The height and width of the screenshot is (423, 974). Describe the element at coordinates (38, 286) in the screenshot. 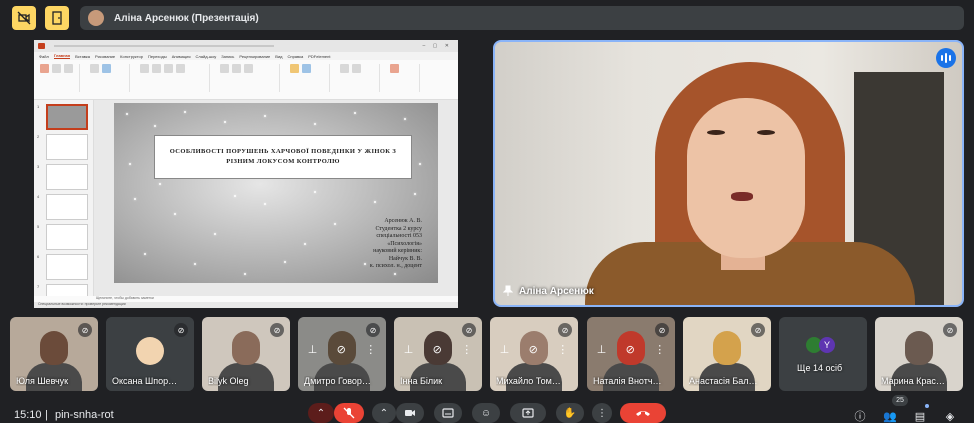

I see `thumbnail-number: 7` at that location.